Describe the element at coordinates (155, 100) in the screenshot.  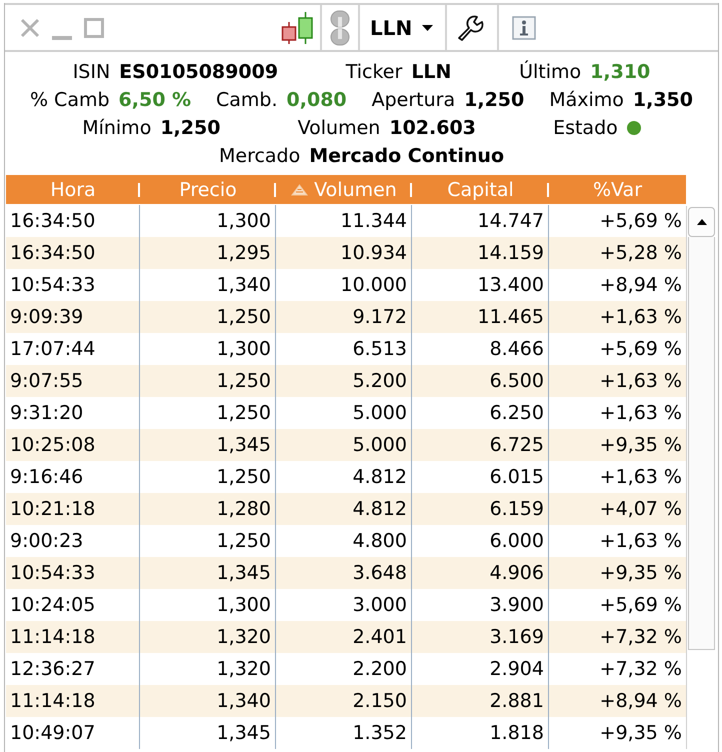
I see `field-value: 6,50 %` at that location.